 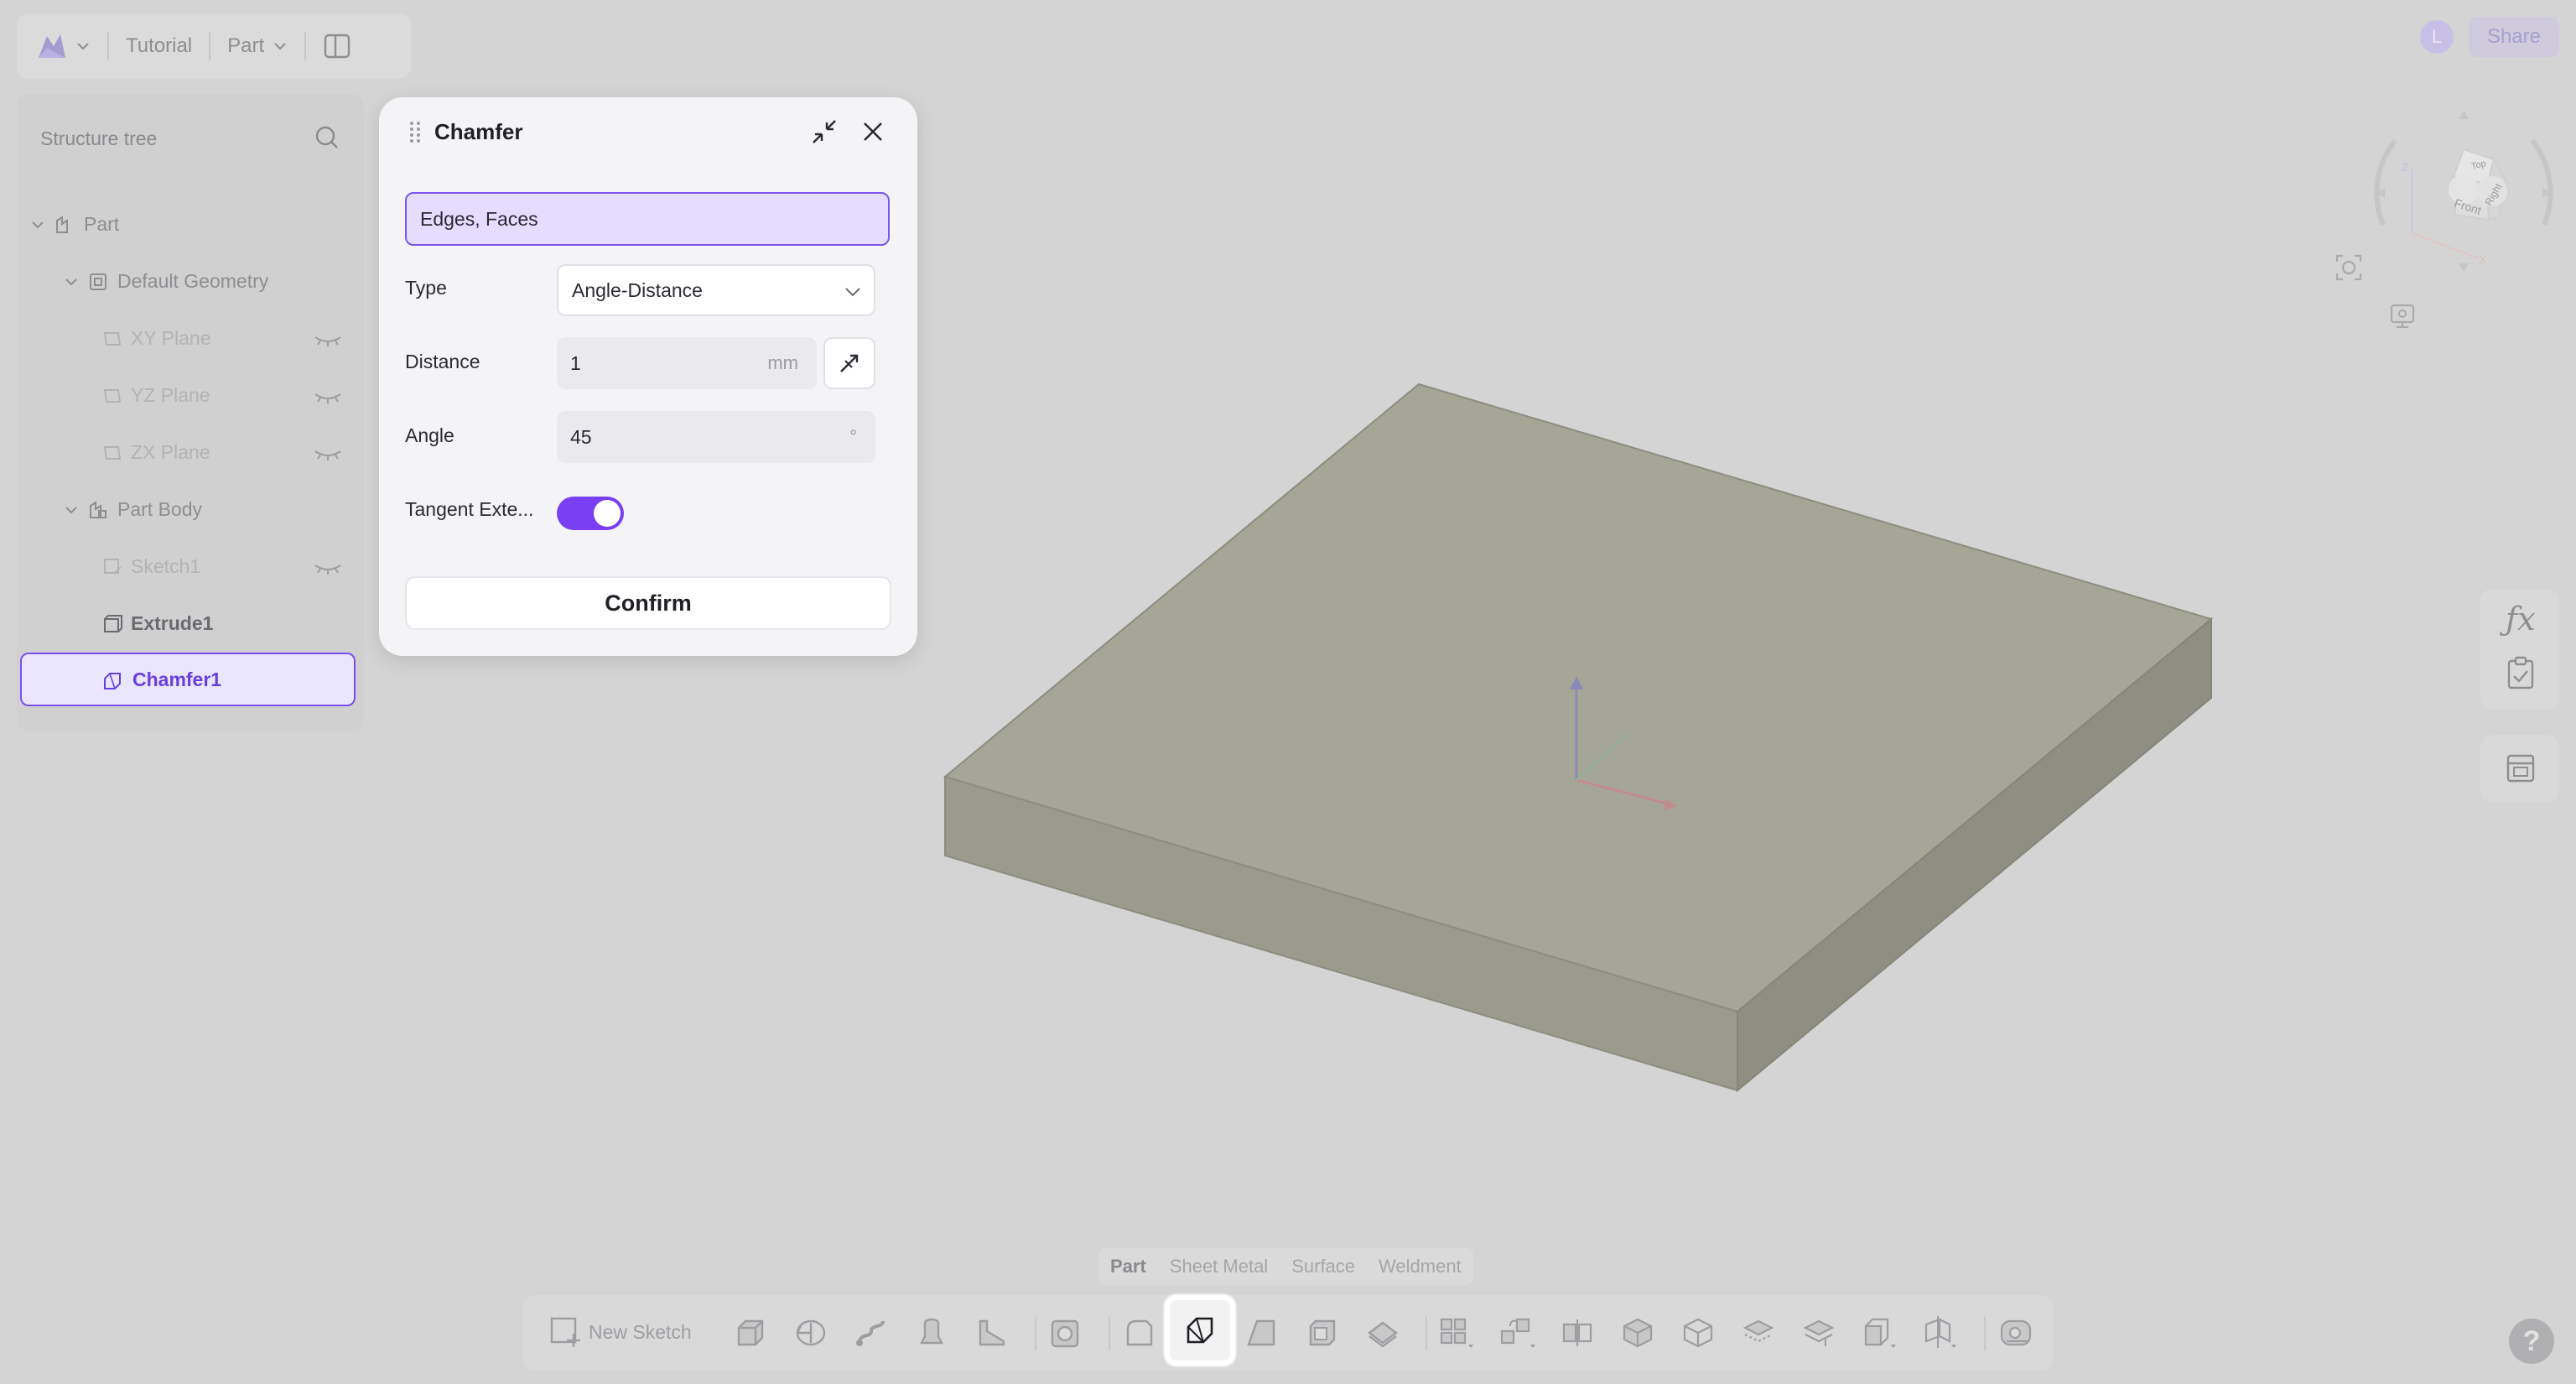 I want to click on distance-input: 1 mm, so click(x=687, y=363).